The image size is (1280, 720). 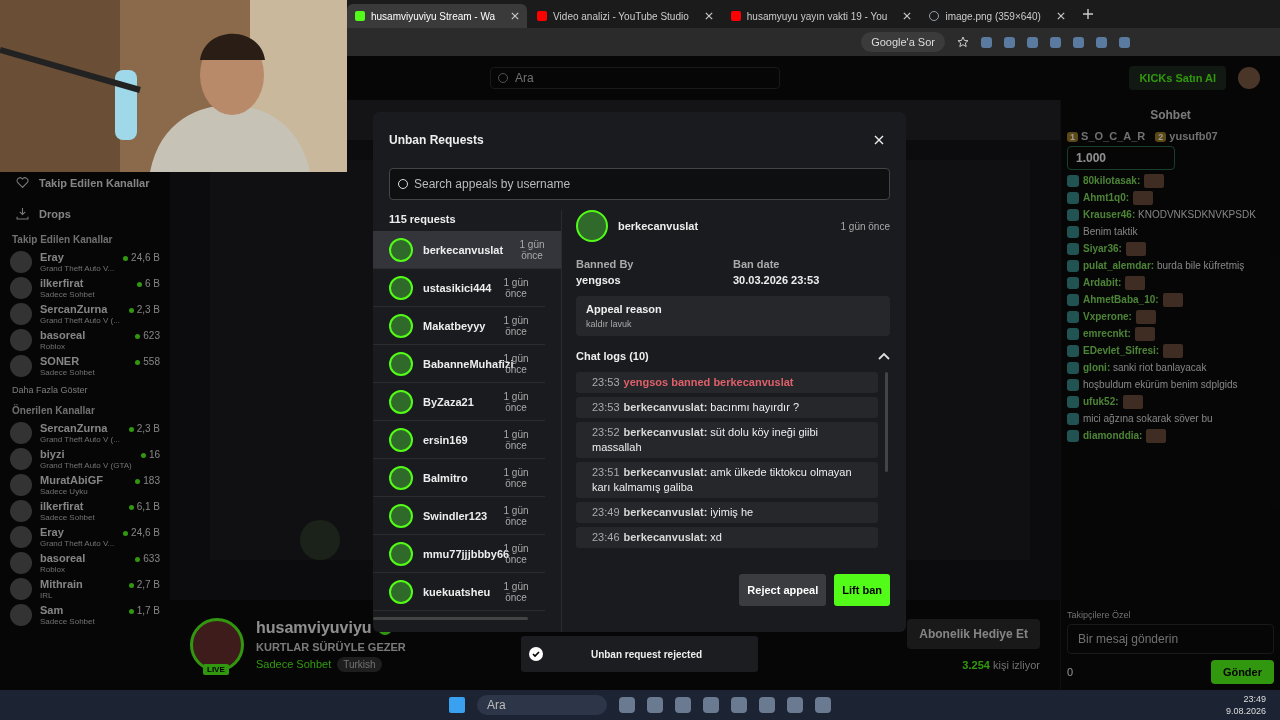 What do you see at coordinates (639, 654) in the screenshot?
I see `toast-notification: Unban request rejected` at bounding box center [639, 654].